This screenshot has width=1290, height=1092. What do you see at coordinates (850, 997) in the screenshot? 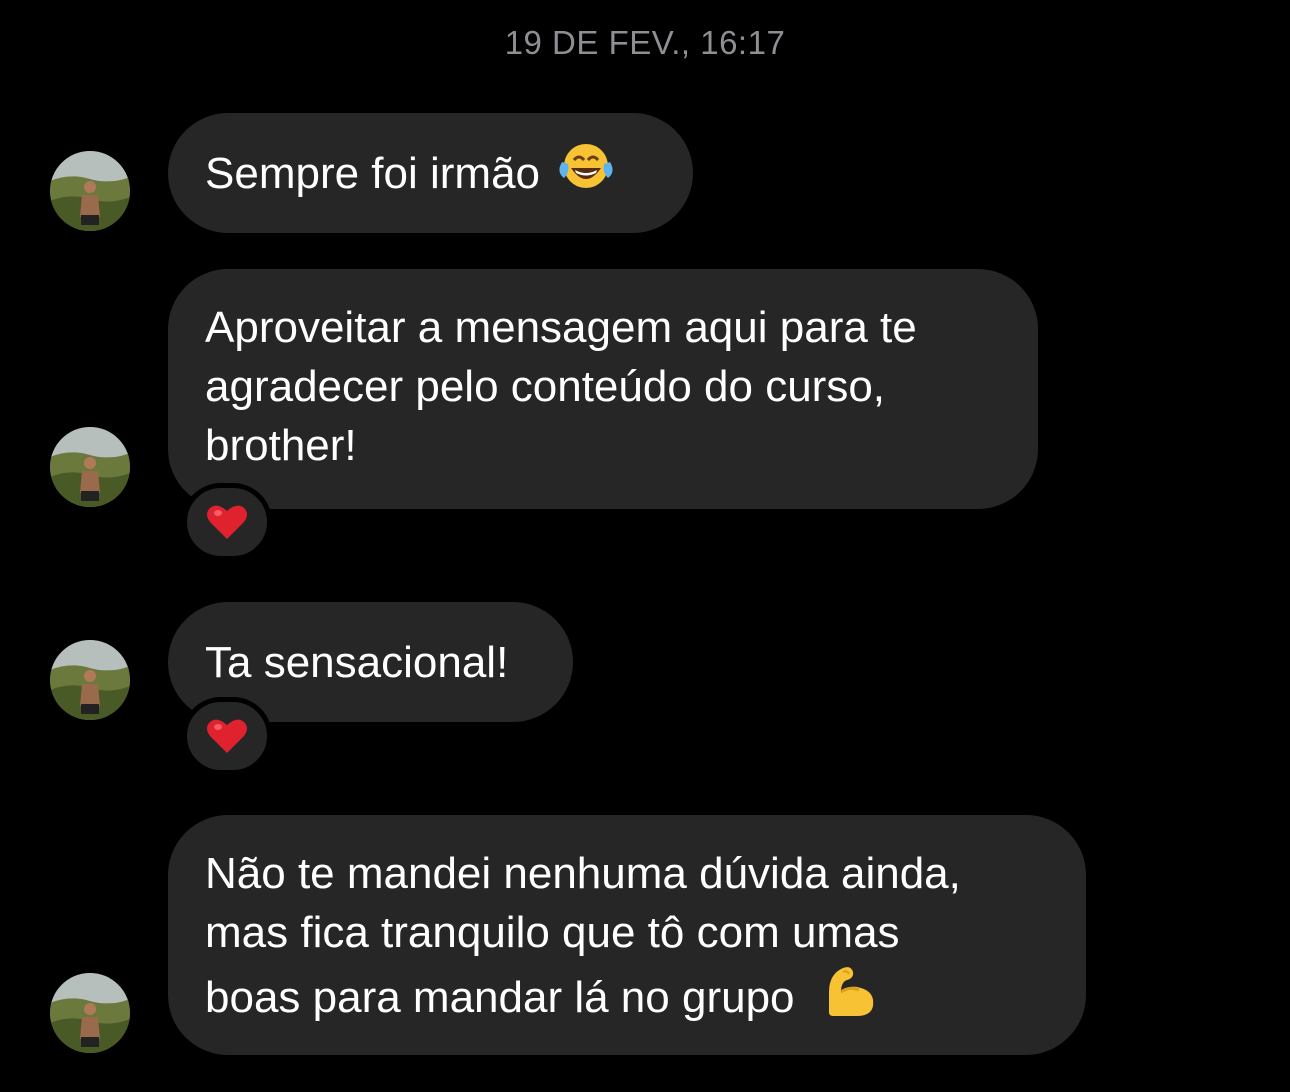
I see `flexed-biceps-emoji` at bounding box center [850, 997].